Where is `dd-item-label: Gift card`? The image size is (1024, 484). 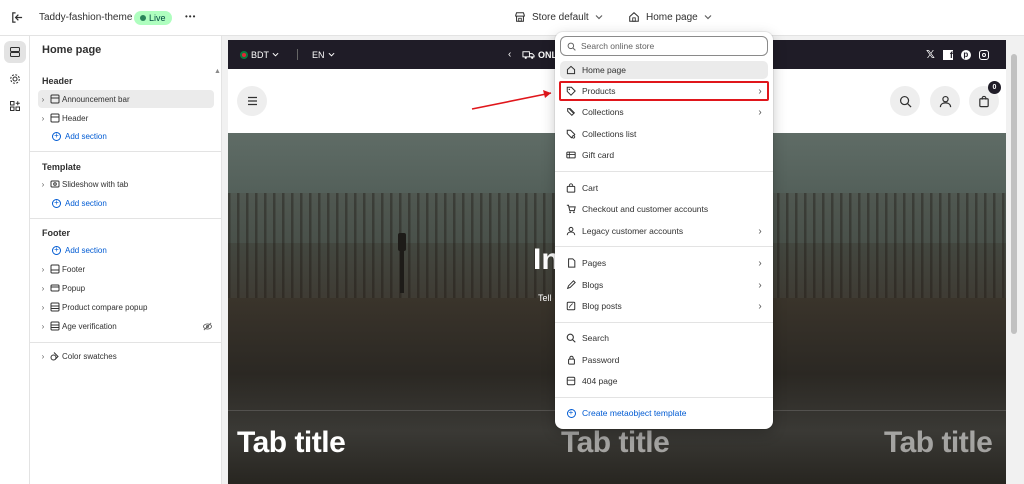
dd-item-label: Gift card is located at coordinates (598, 155).